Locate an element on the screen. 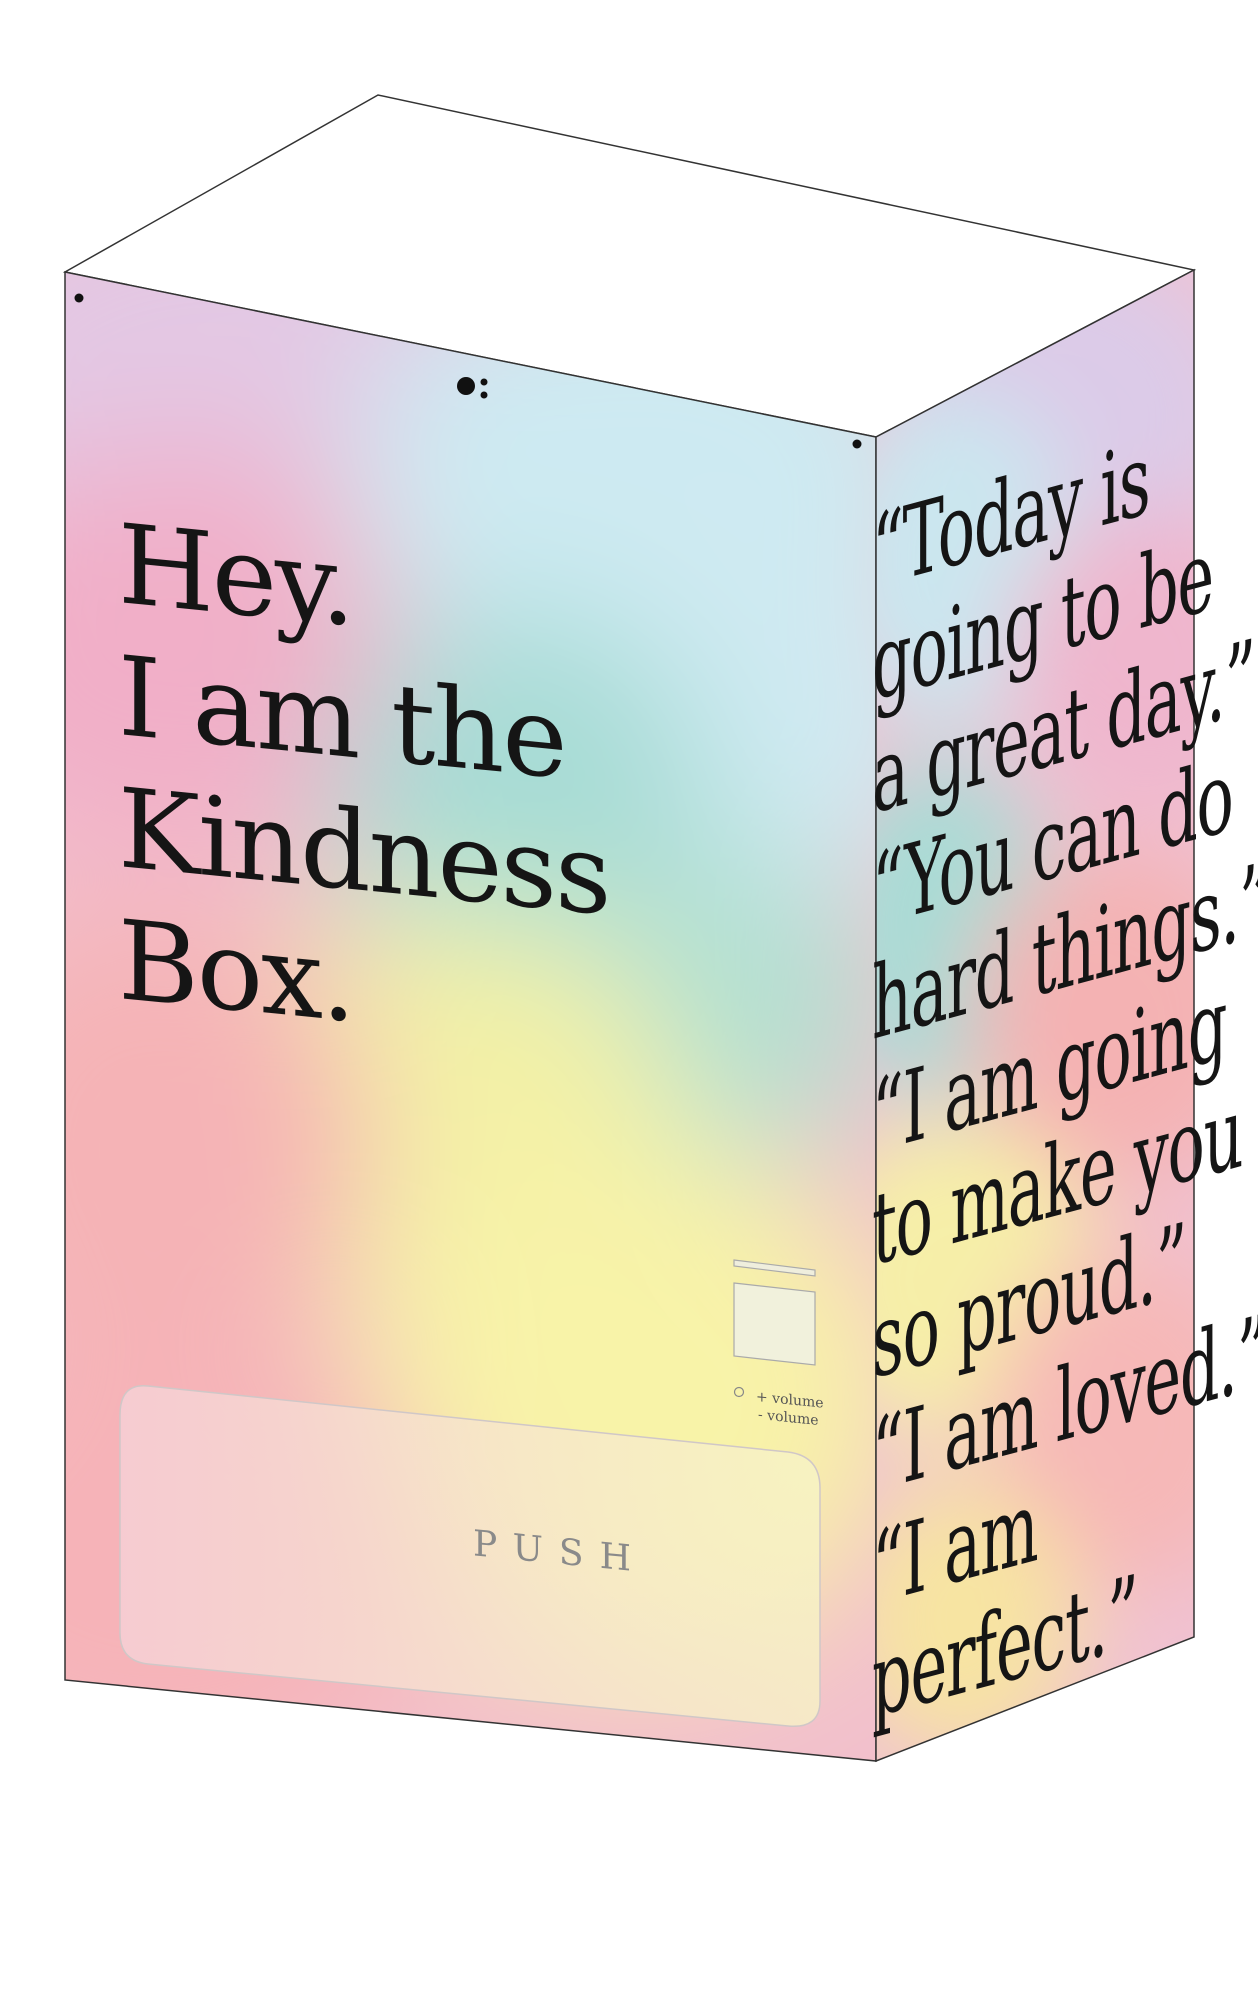  screw-top-right-icon is located at coordinates (857, 444).